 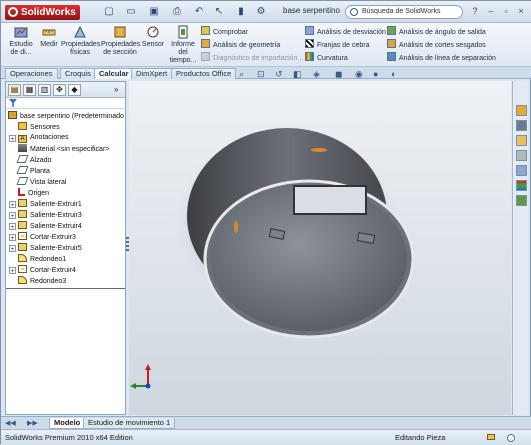 I want to click on section-view-icon: ◧, so click(x=297, y=74).